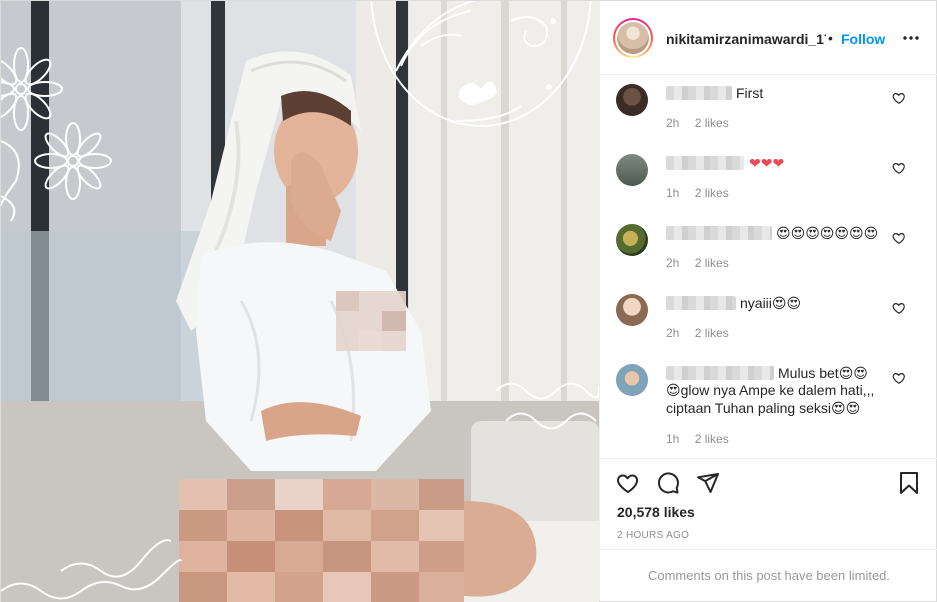 This screenshot has width=937, height=602. I want to click on post-timestamp: 2 HOURS AGO, so click(653, 535).